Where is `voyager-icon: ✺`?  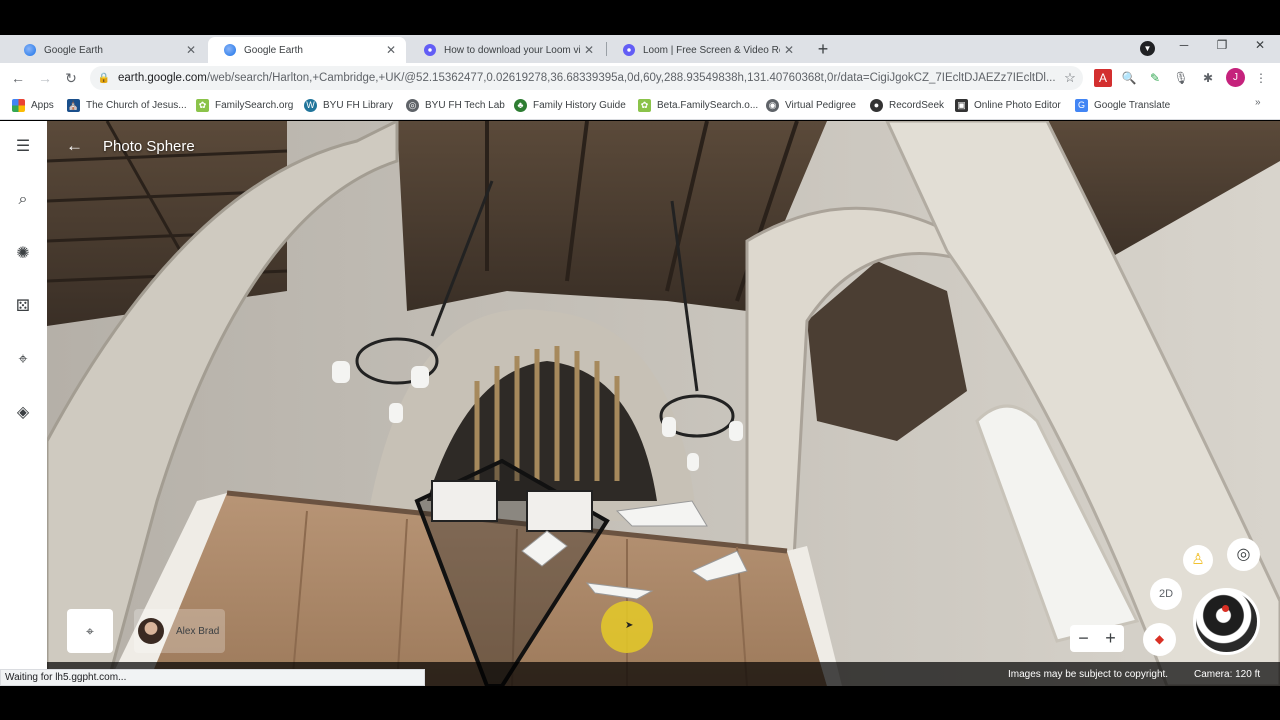 voyager-icon: ✺ is located at coordinates (23, 254).